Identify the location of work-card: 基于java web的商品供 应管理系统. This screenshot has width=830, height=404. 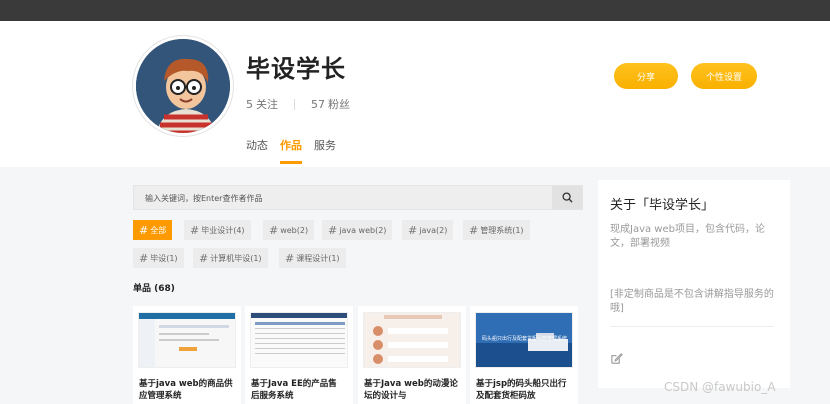
(187, 355).